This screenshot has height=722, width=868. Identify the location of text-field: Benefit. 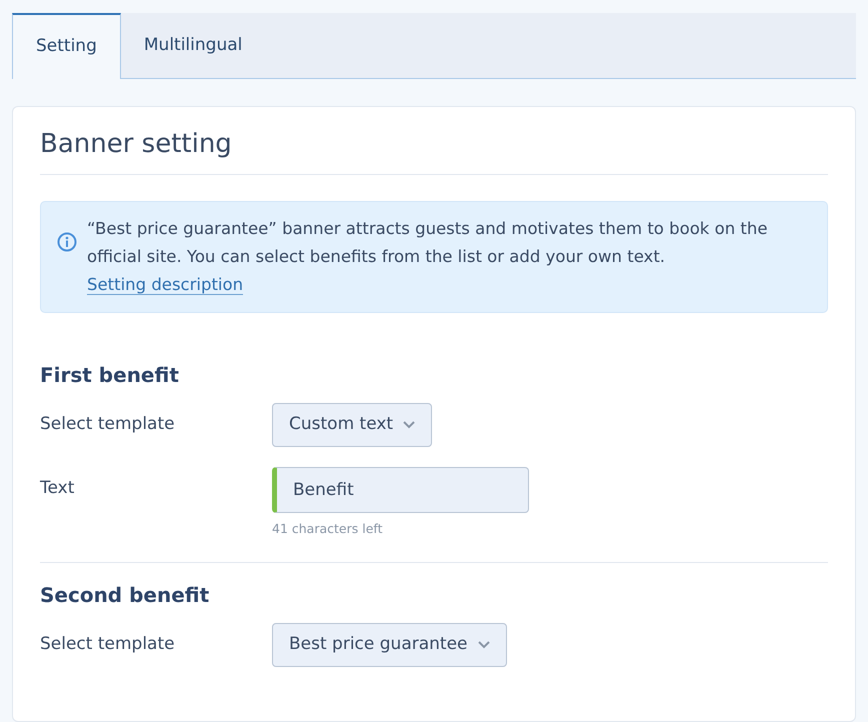
(400, 490).